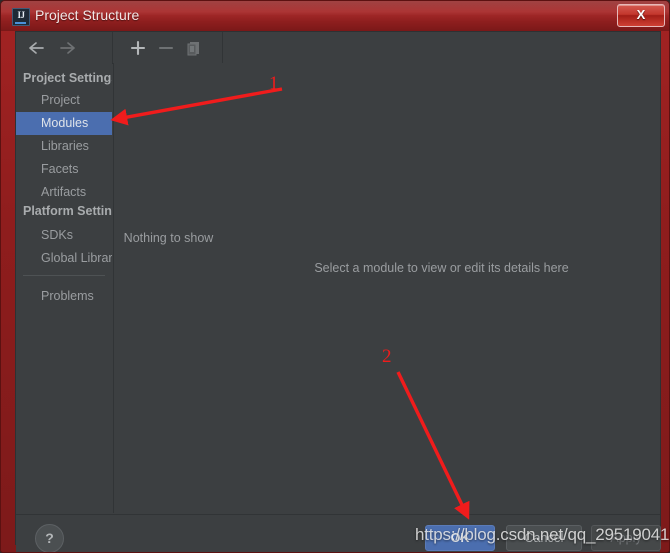 This screenshot has height=553, width=670. I want to click on sidebar-item-label: Problems, so click(67, 296).